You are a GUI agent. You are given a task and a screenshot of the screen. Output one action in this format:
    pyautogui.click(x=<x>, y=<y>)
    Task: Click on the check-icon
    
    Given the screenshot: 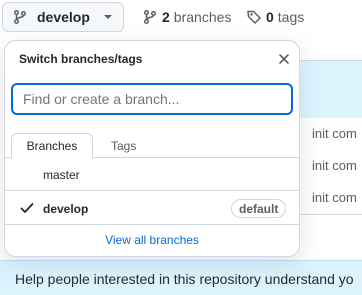 What is the action you would take?
    pyautogui.click(x=27, y=208)
    